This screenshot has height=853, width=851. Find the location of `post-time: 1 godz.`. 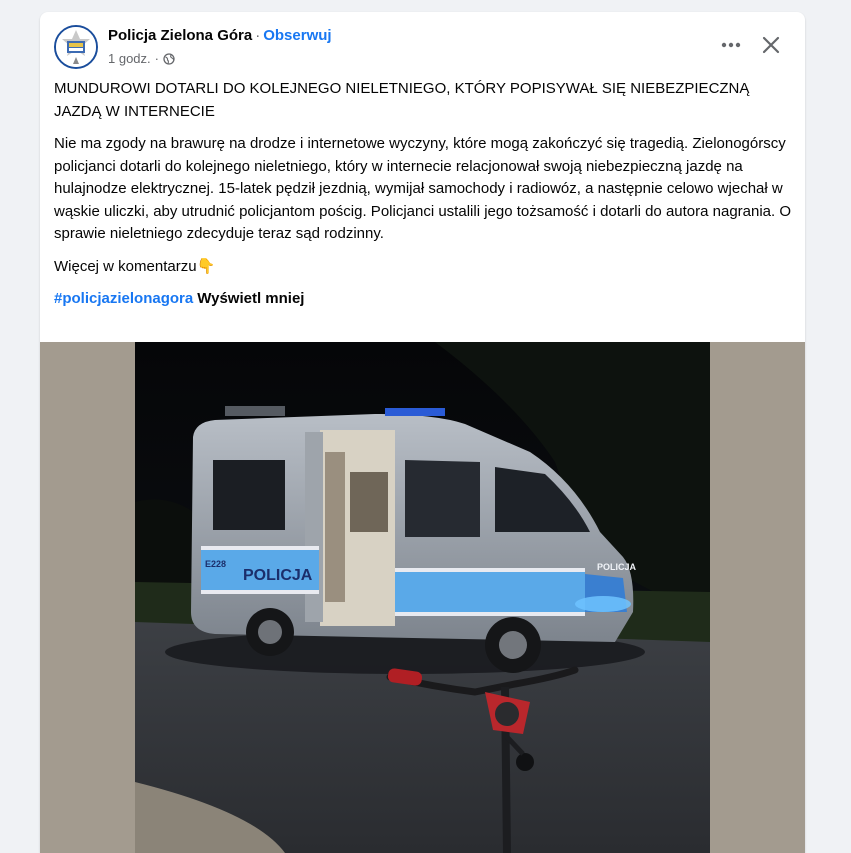

post-time: 1 godz. is located at coordinates (129, 58).